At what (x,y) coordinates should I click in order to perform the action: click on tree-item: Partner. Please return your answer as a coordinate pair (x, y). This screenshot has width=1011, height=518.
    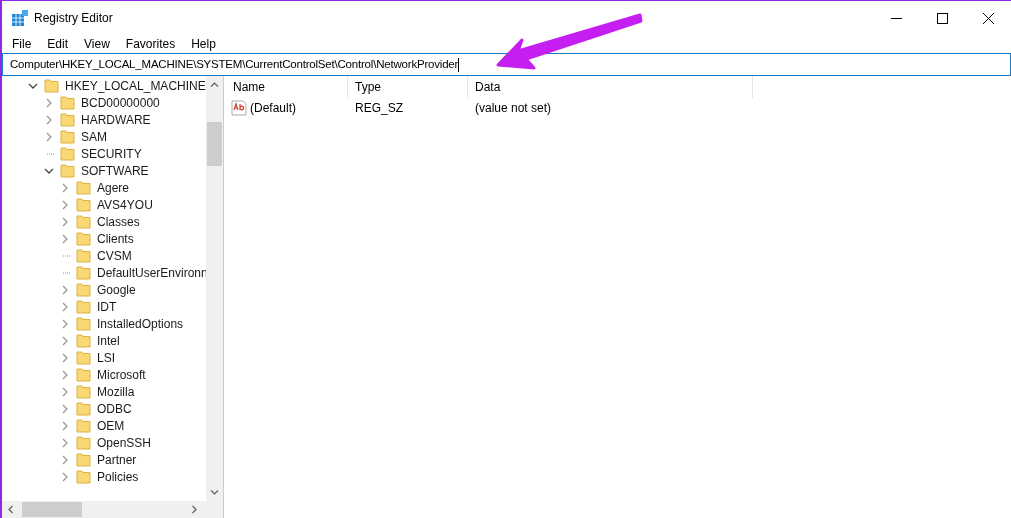
    Looking at the image, I should click on (117, 459).